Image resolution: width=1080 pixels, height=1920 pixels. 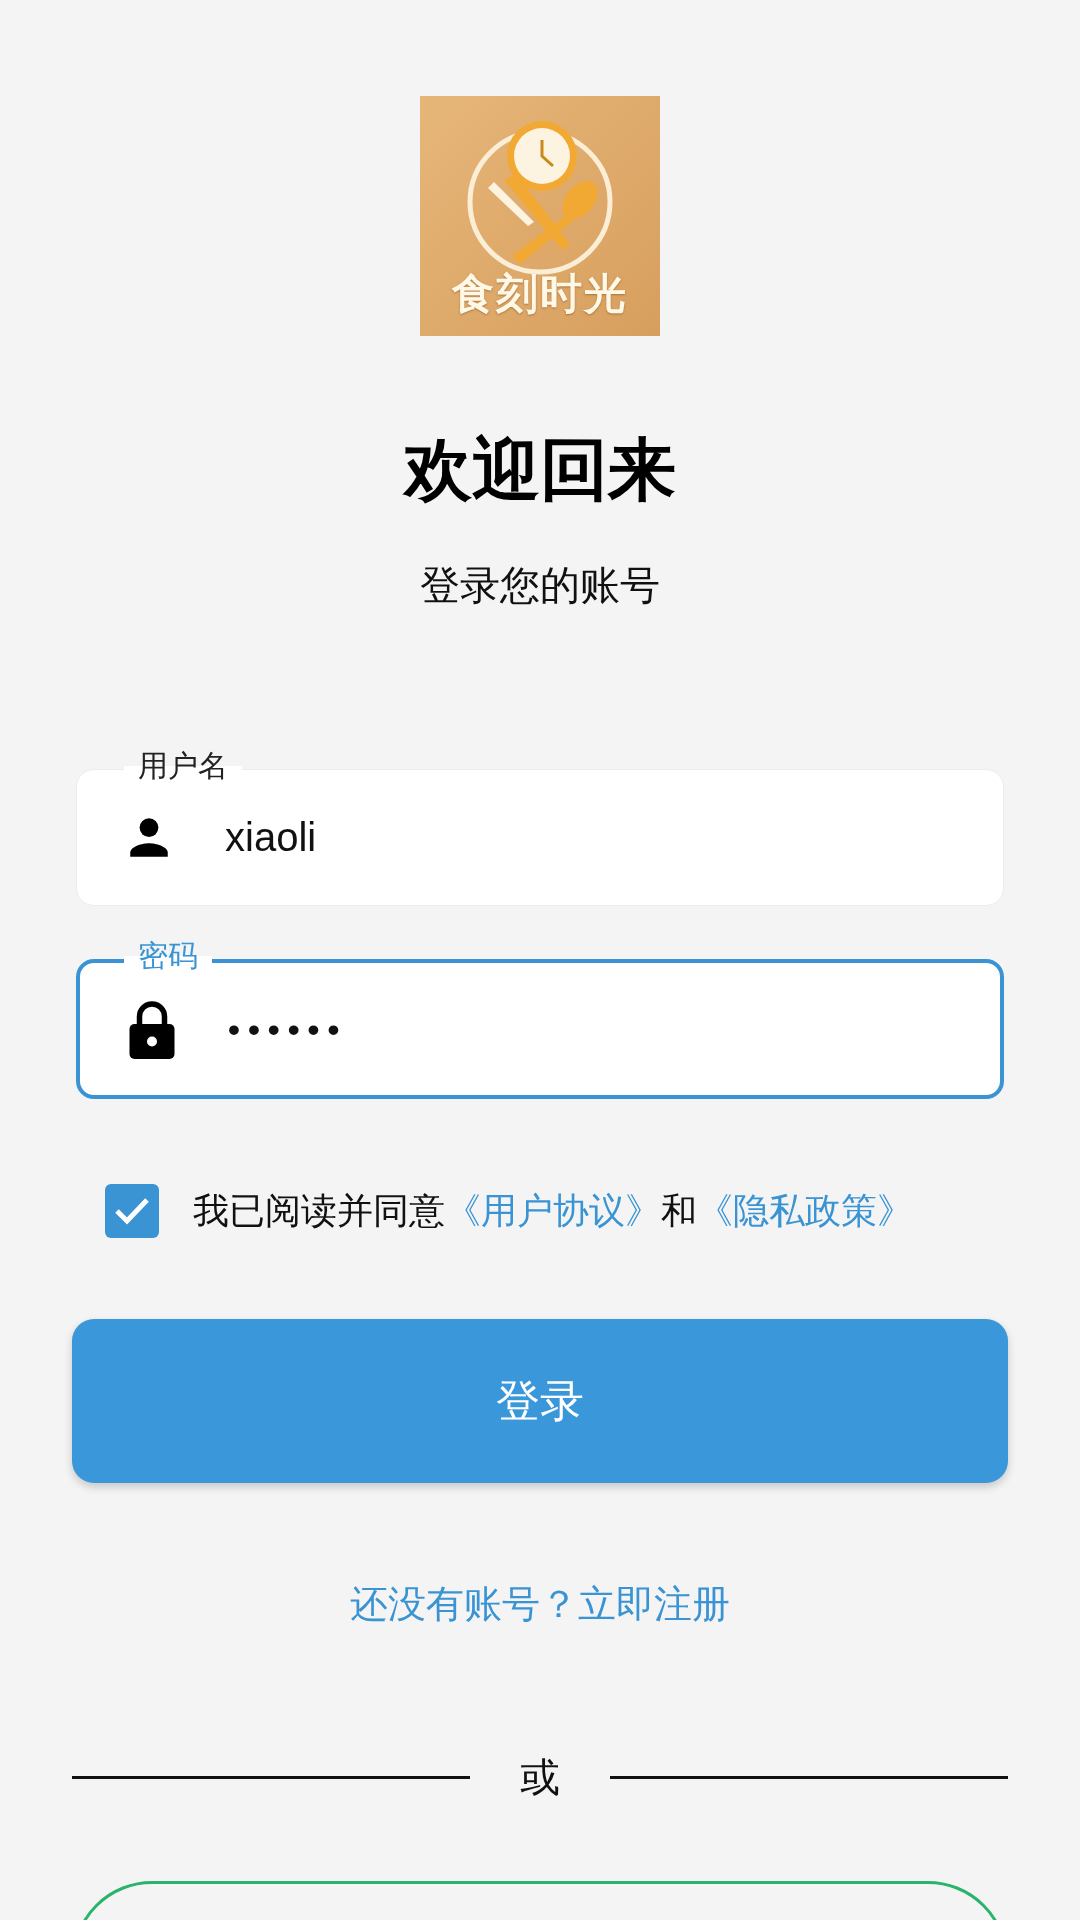 What do you see at coordinates (540, 1604) in the screenshot?
I see `register-link: 还没有账号？立即注册` at bounding box center [540, 1604].